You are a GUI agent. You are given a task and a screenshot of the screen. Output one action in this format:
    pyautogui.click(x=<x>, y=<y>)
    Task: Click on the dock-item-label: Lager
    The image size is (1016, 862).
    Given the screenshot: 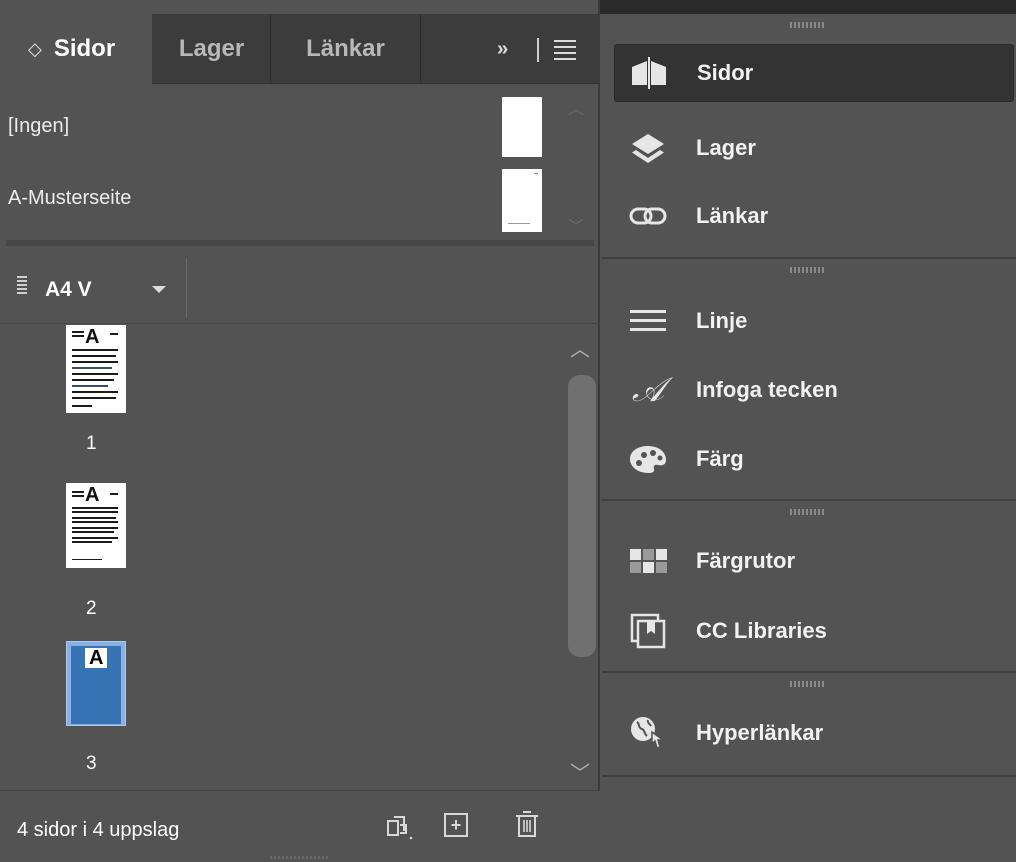 What is the action you would take?
    pyautogui.click(x=726, y=147)
    